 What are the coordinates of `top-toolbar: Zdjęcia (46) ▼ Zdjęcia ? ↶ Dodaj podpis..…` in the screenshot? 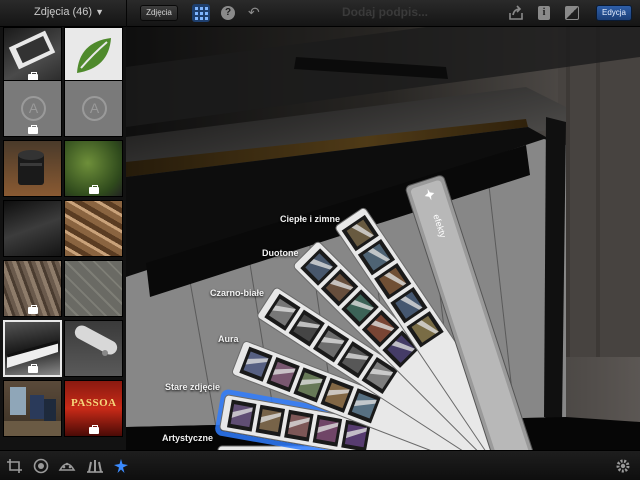 It's located at (320, 13).